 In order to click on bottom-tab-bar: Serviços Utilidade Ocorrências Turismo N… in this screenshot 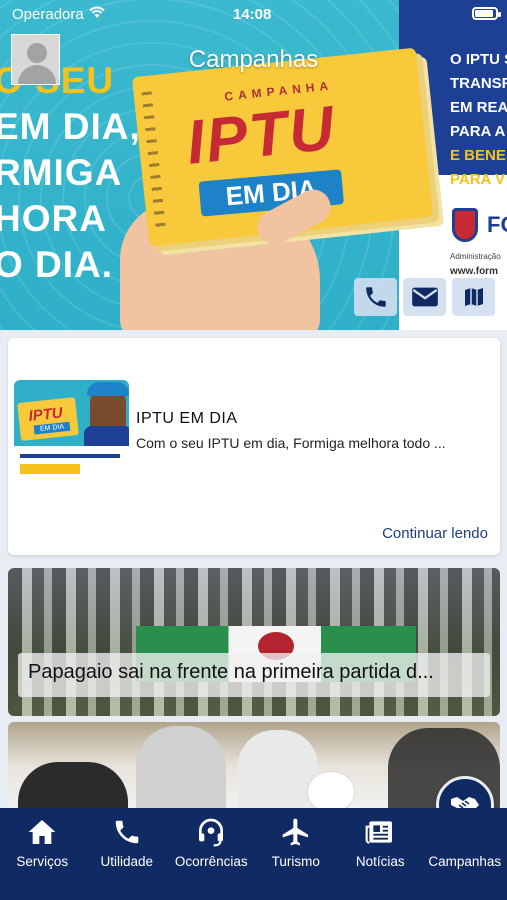, I will do `click(253, 854)`.